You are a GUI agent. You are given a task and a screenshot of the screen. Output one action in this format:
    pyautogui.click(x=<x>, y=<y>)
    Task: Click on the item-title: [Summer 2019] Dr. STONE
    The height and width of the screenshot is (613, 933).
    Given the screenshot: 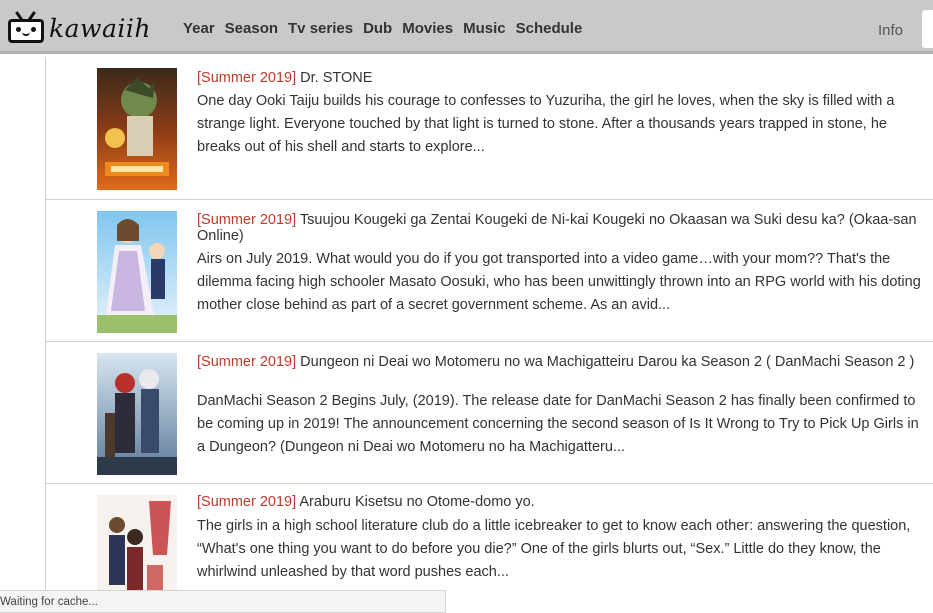 What is the action you would take?
    pyautogui.click(x=558, y=78)
    